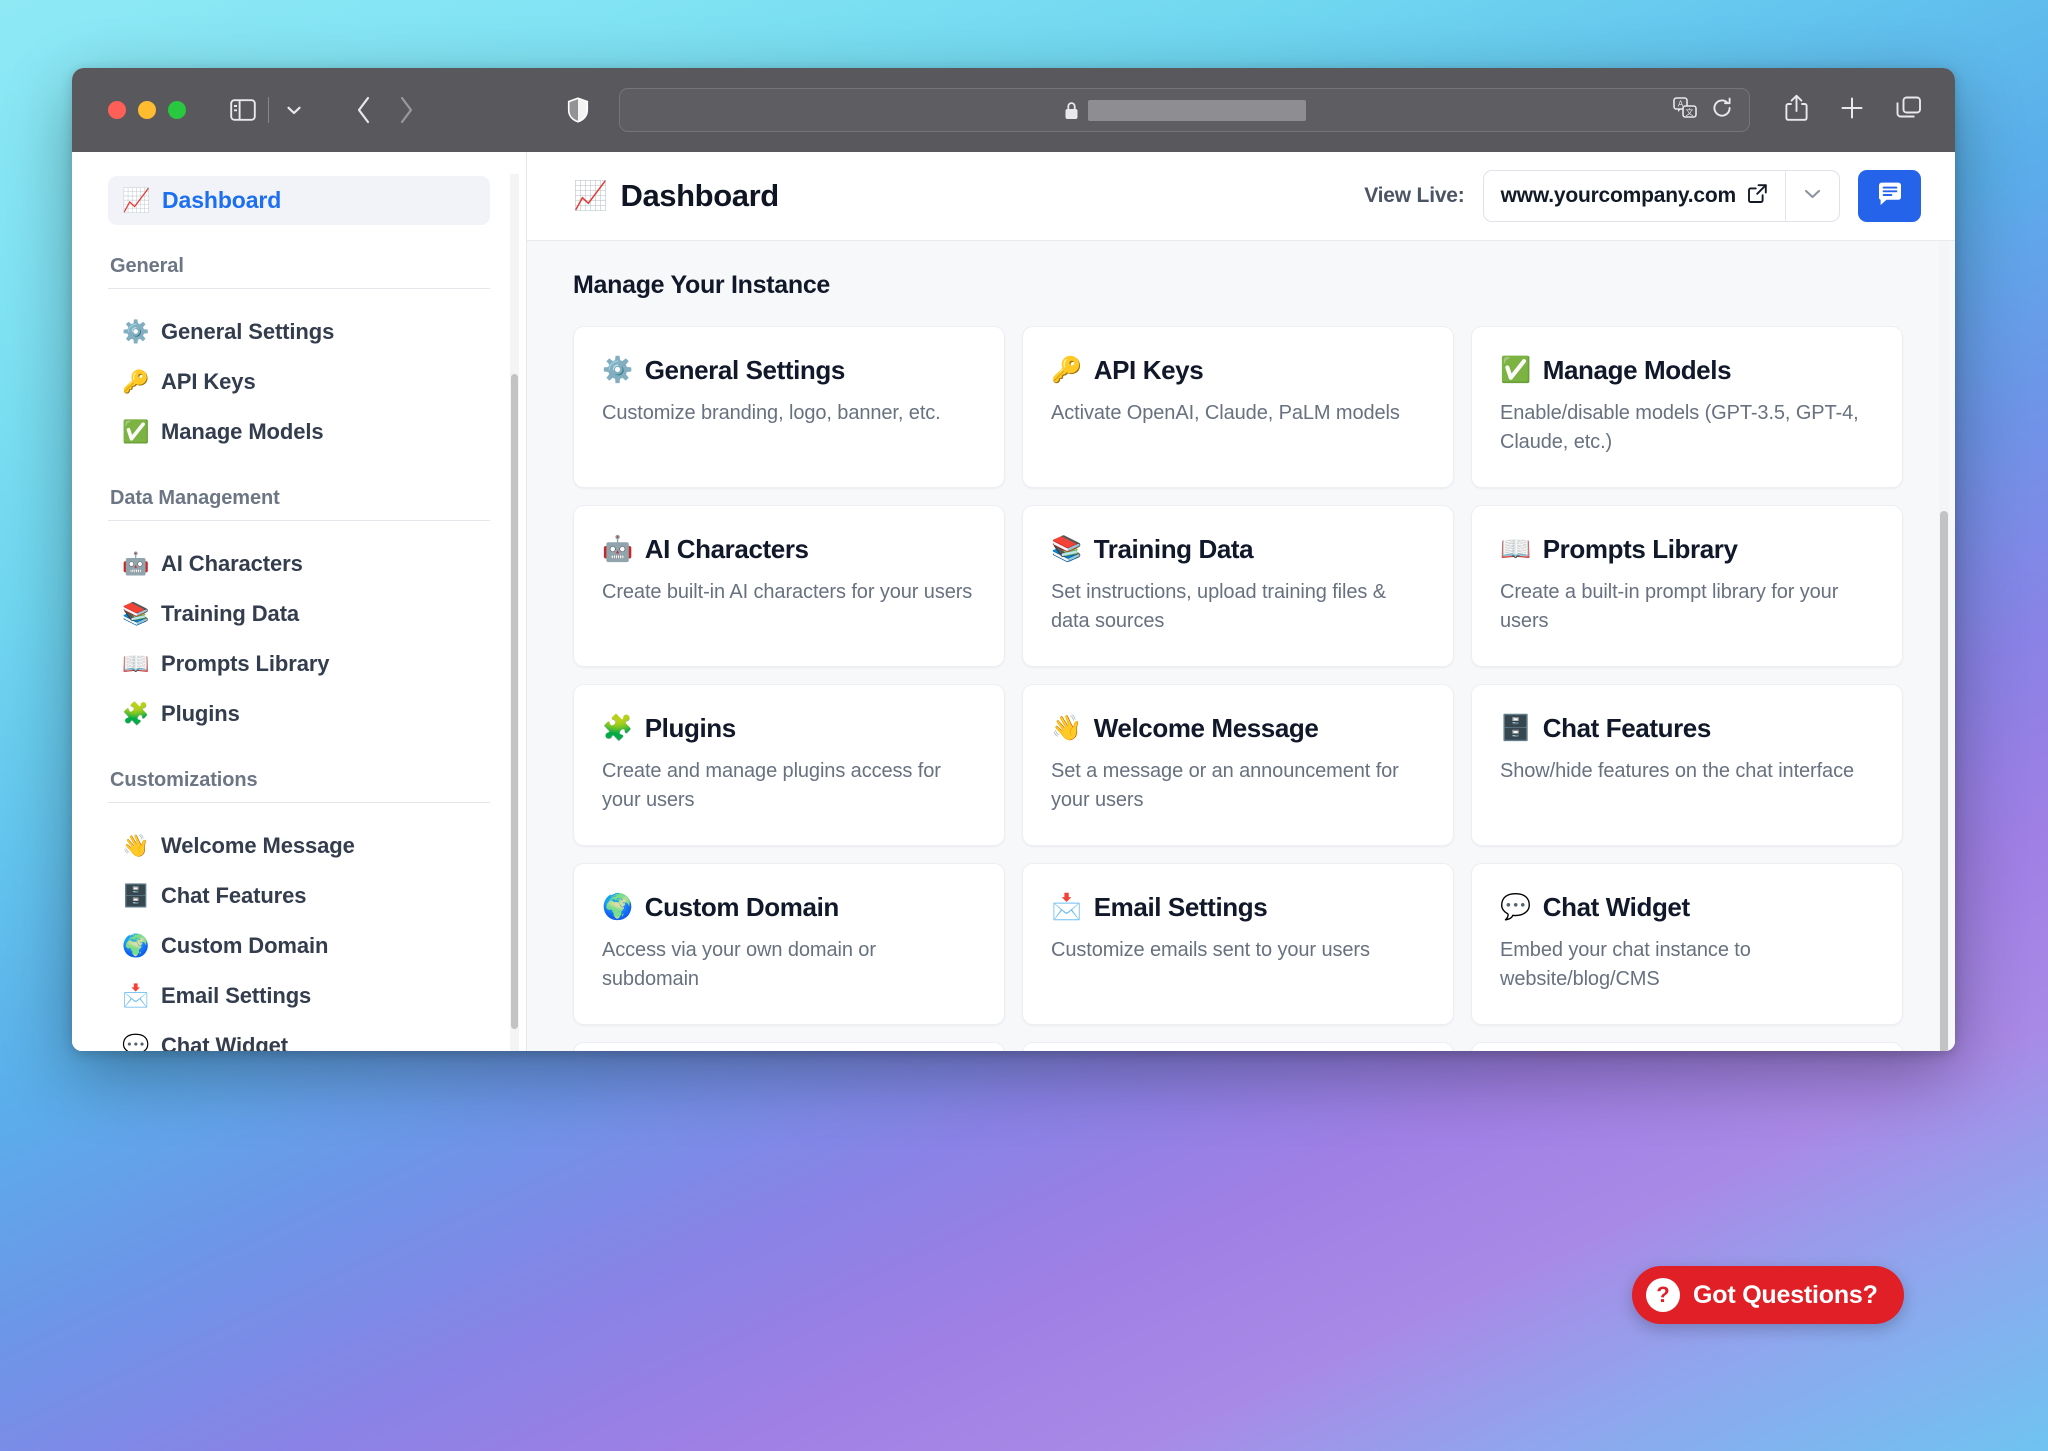  What do you see at coordinates (136, 1042) in the screenshot?
I see `speech-balloon-icon: 💬` at bounding box center [136, 1042].